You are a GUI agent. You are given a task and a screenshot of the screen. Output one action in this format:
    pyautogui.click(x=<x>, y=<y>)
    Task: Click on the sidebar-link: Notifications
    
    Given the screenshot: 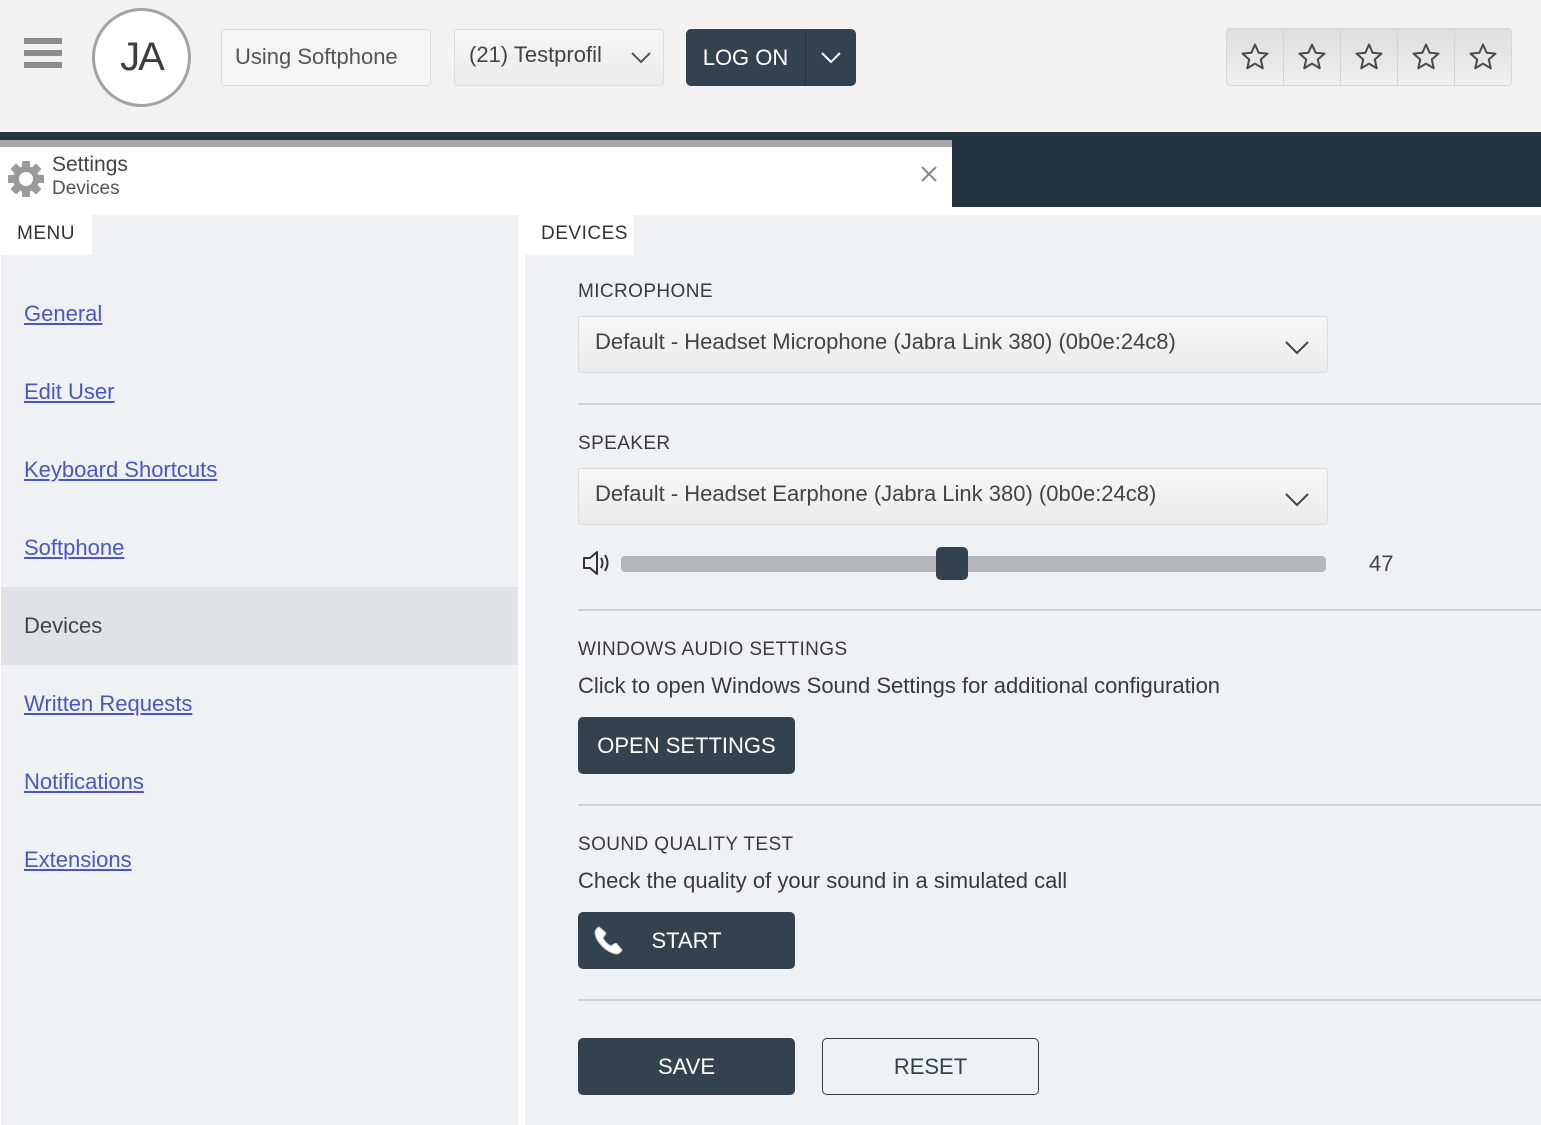 What is the action you would take?
    pyautogui.click(x=84, y=782)
    